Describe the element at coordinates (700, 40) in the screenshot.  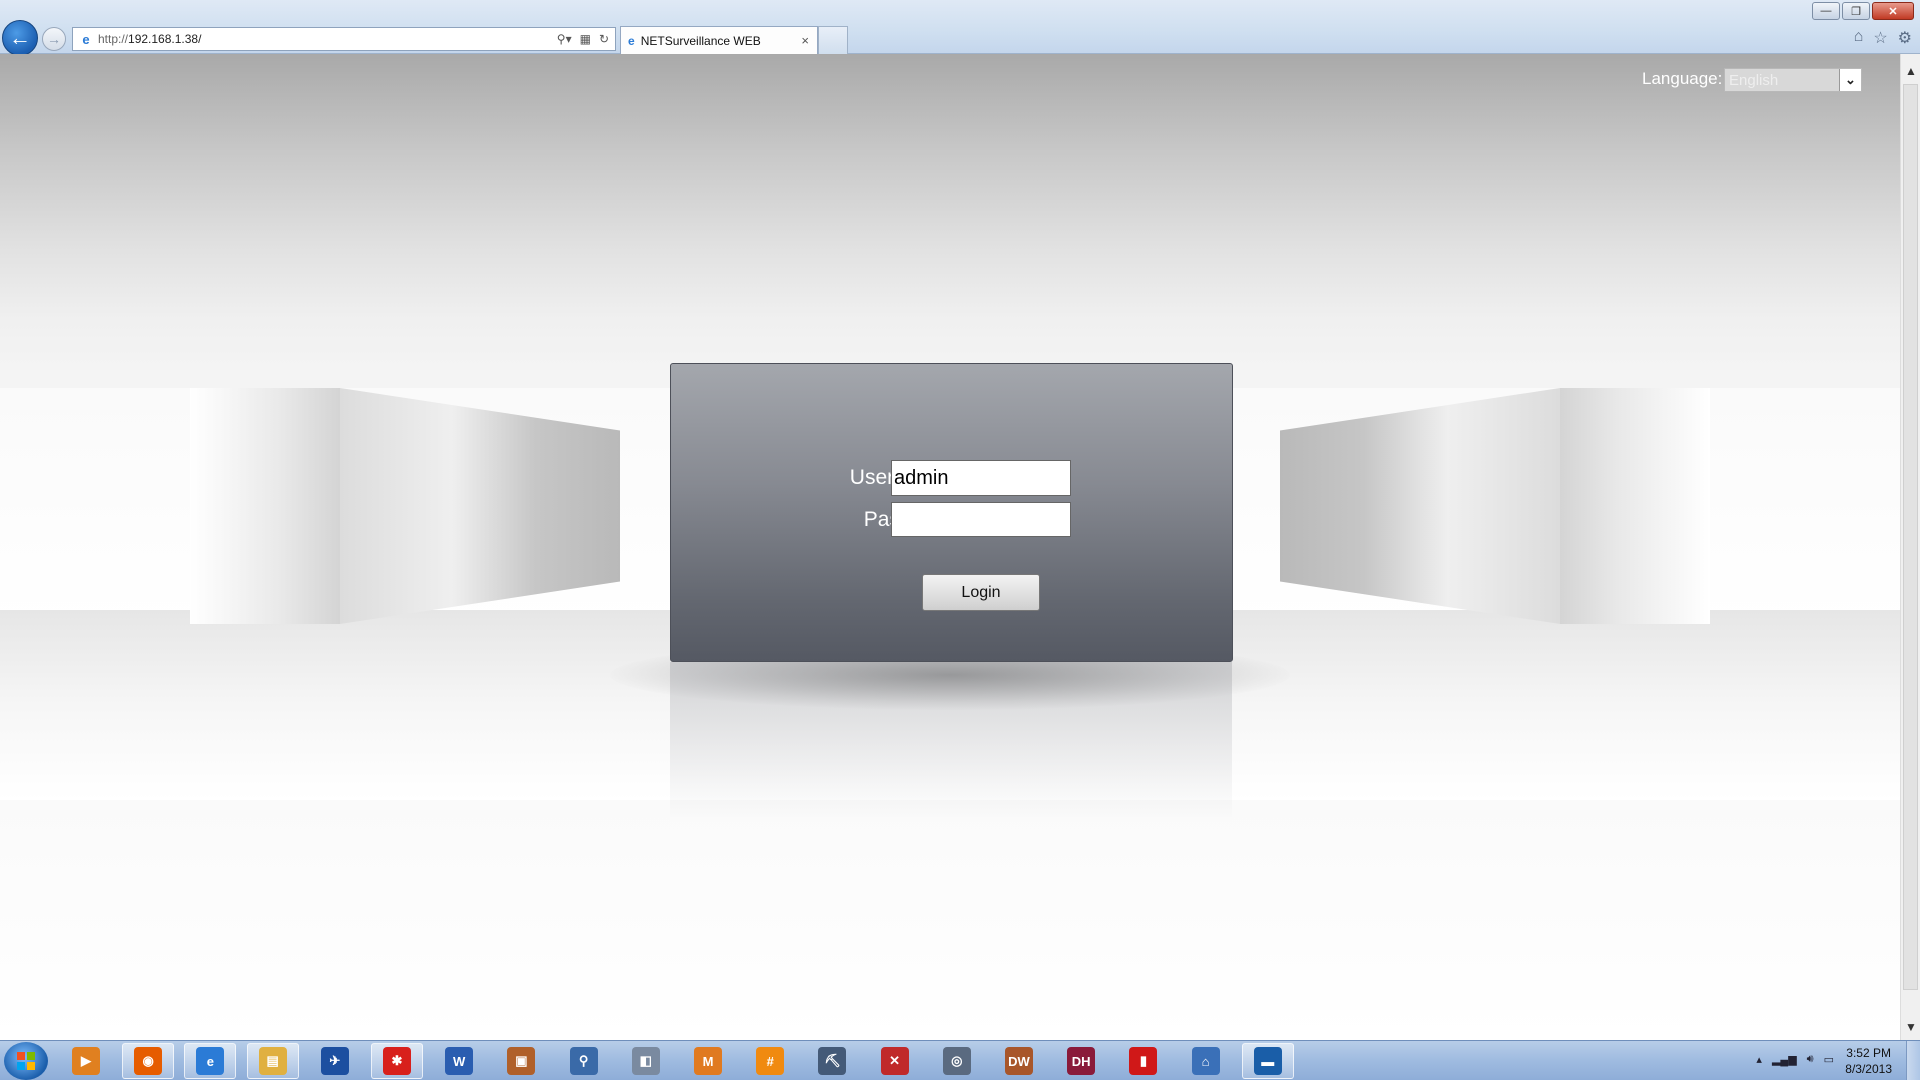
I see `tab-title: NETSurveillance WEB` at that location.